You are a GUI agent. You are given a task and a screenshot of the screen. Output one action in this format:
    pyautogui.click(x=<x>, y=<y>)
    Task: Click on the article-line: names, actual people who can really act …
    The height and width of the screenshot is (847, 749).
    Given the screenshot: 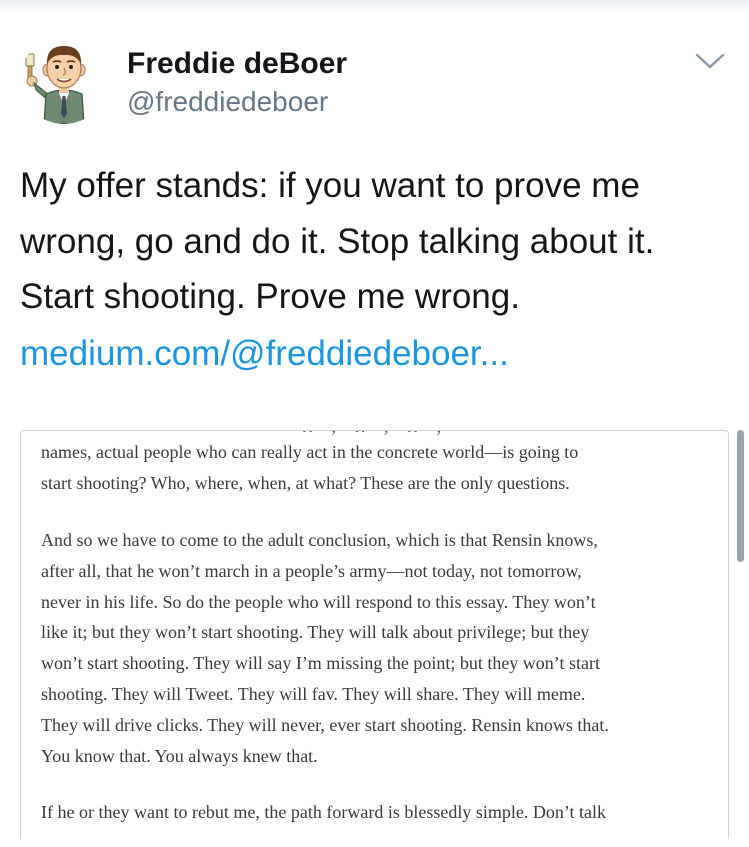 What is the action you would take?
    pyautogui.click(x=310, y=452)
    